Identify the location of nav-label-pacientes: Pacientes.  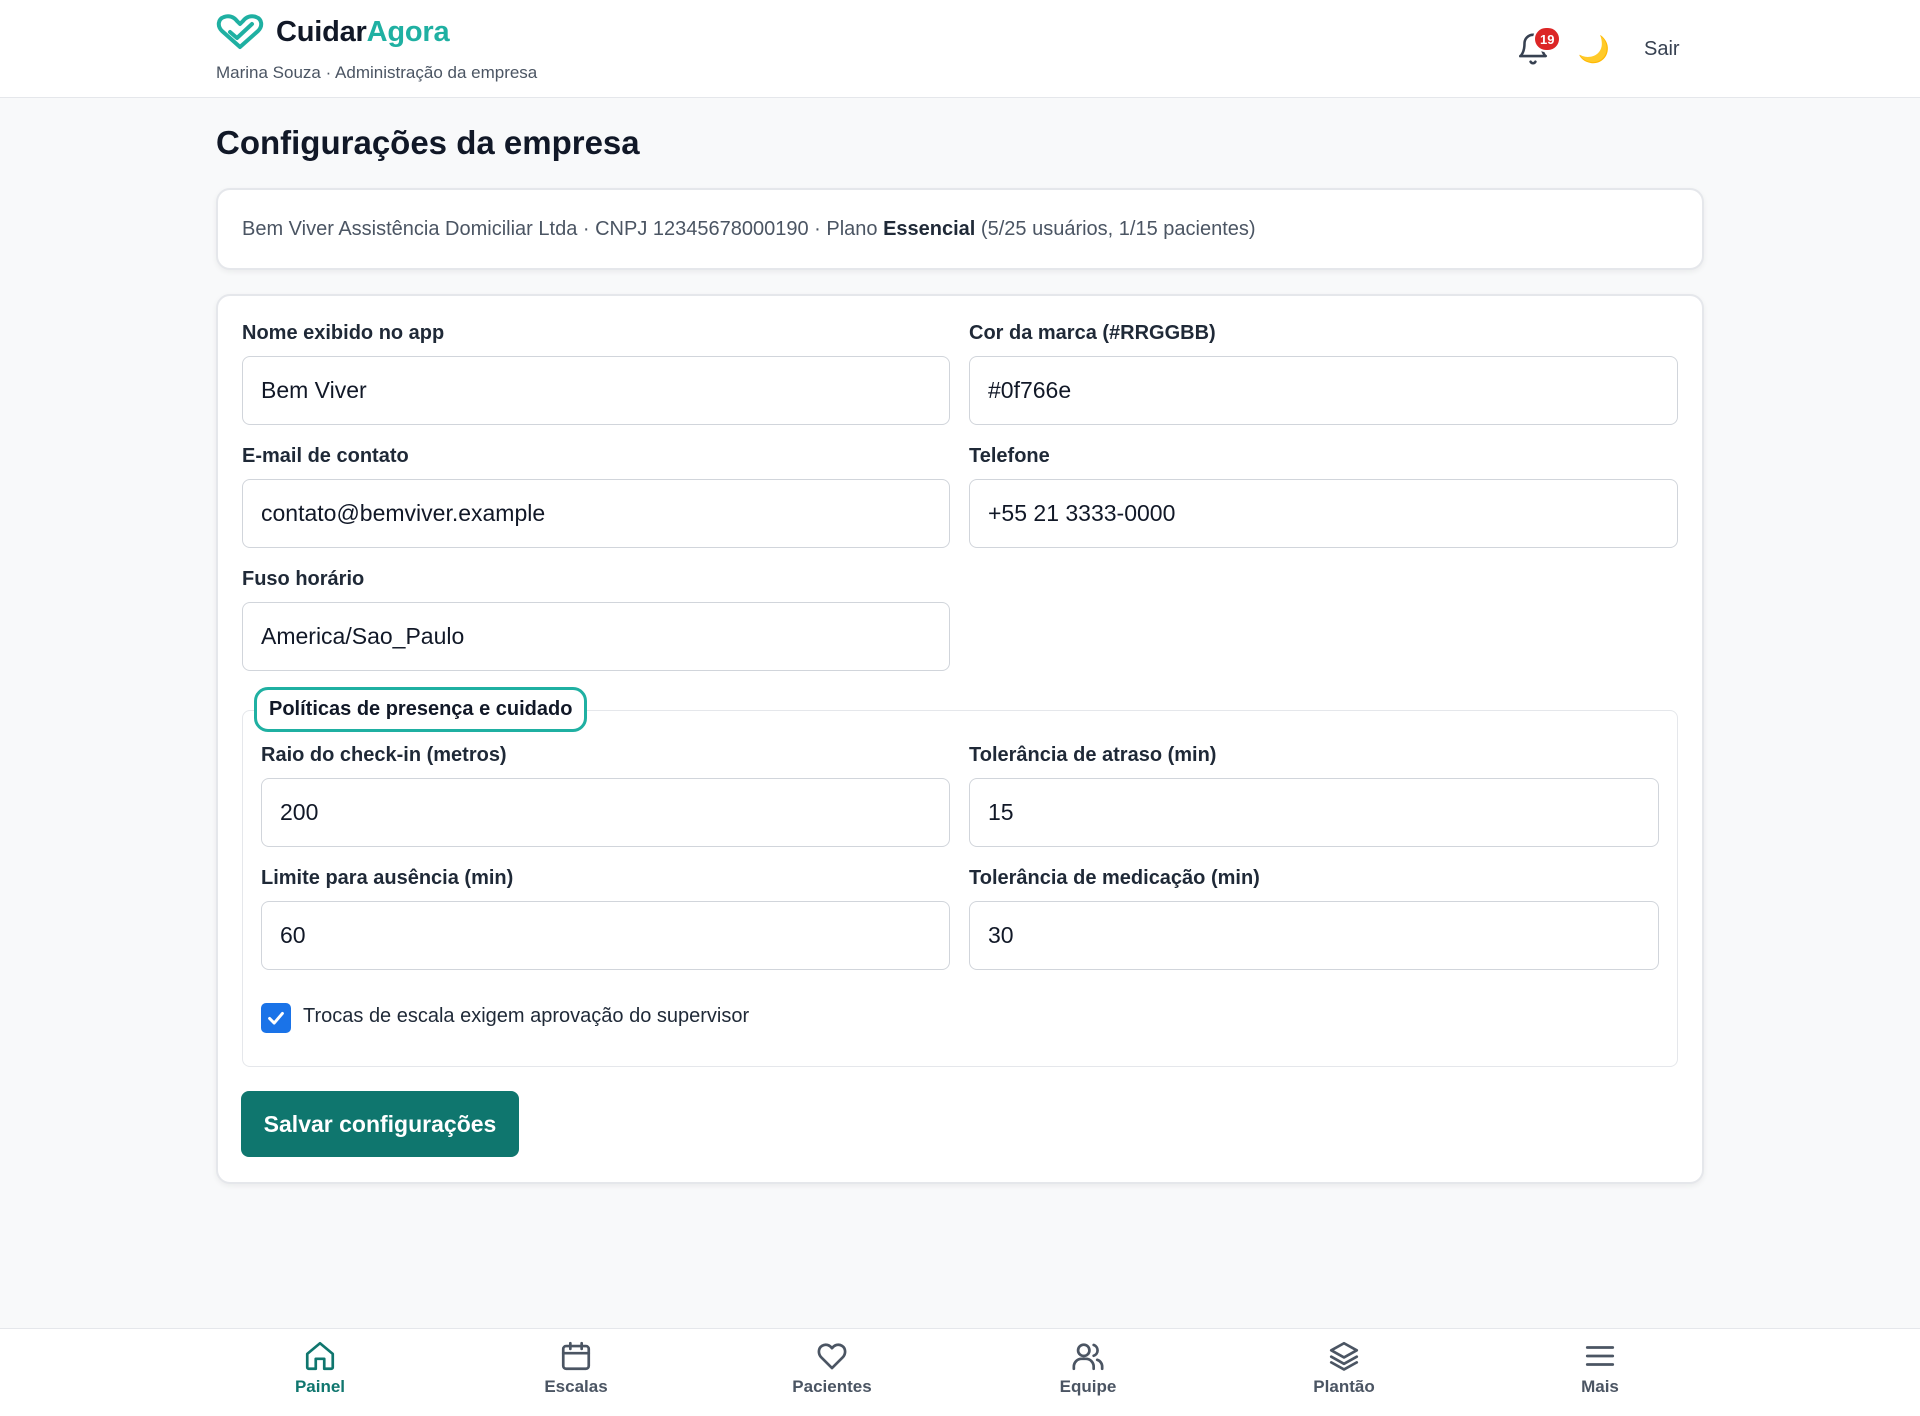
(832, 1386).